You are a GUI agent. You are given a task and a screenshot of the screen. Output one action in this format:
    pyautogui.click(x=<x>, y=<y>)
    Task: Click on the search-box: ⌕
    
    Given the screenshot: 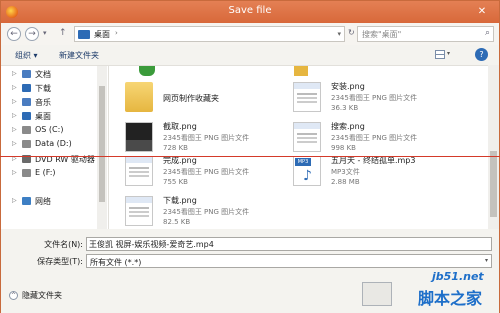 What is the action you would take?
    pyautogui.click(x=425, y=34)
    